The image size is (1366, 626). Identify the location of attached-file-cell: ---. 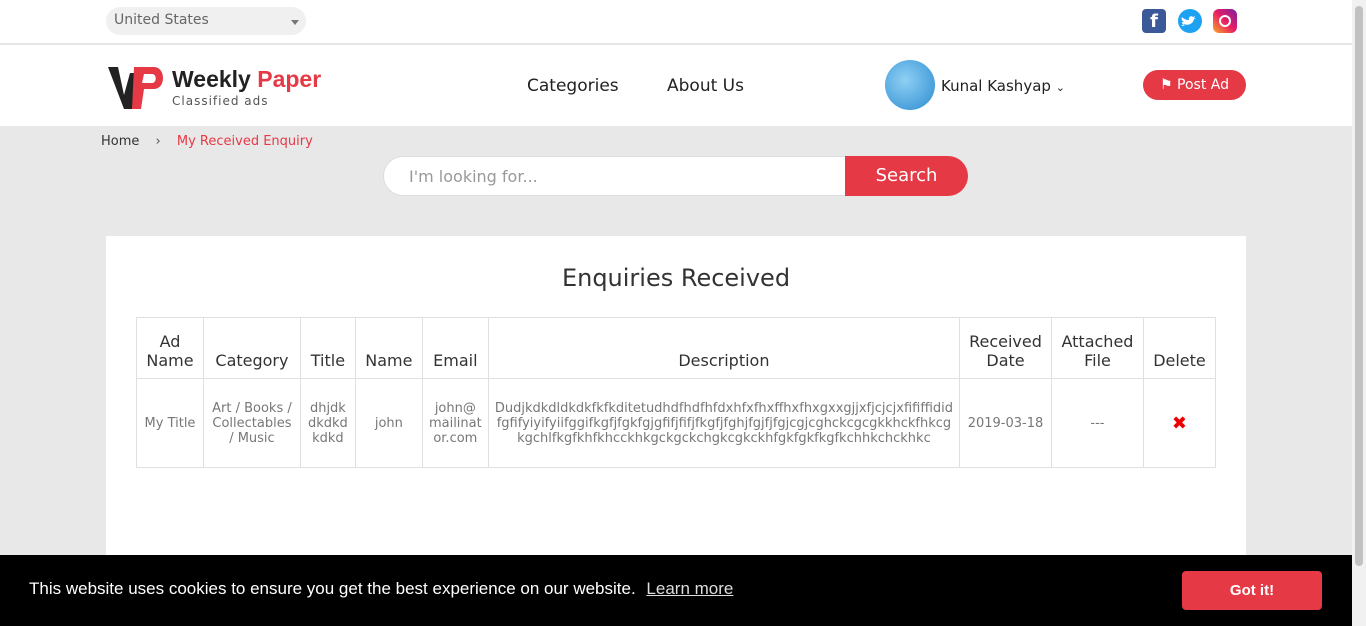
(1097, 423).